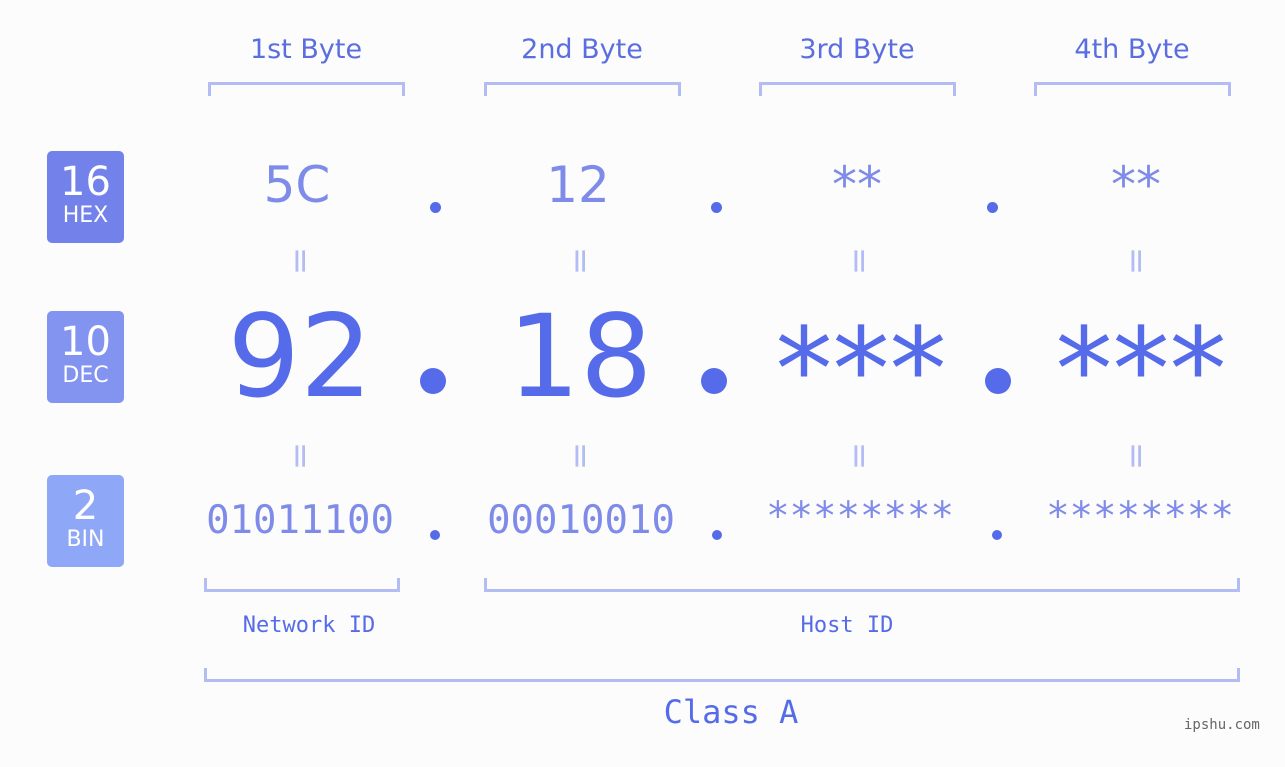  Describe the element at coordinates (1136, 185) in the screenshot. I see `hex-byte-4: **` at that location.